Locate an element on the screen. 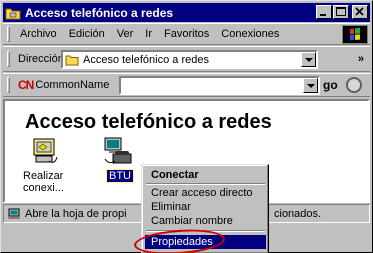 This screenshot has height=253, width=373. chevron-icon: » is located at coordinates (361, 59).